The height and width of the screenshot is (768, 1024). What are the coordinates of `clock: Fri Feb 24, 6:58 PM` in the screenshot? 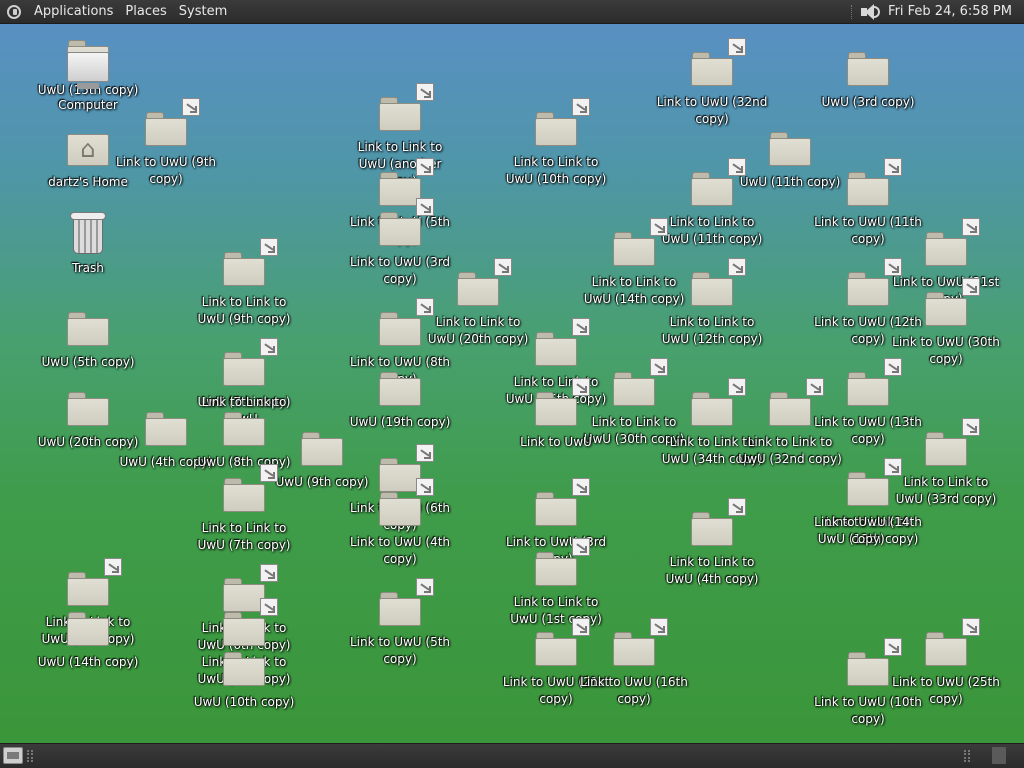 It's located at (956, 11).